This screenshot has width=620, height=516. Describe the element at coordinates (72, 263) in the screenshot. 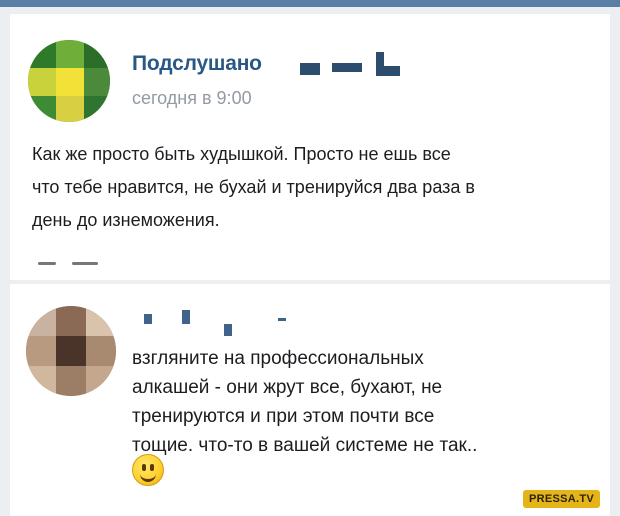

I see `cropped-content-fragment` at that location.